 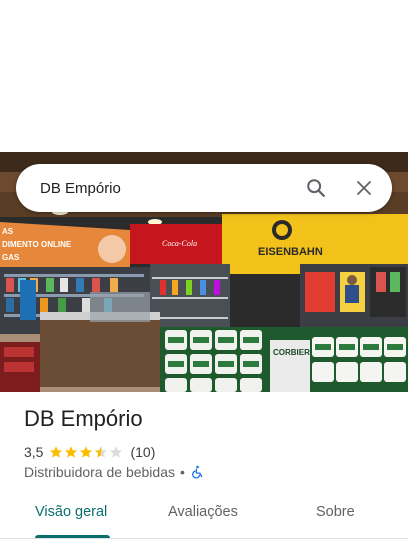 I want to click on active-tab-indicator, so click(x=72, y=536).